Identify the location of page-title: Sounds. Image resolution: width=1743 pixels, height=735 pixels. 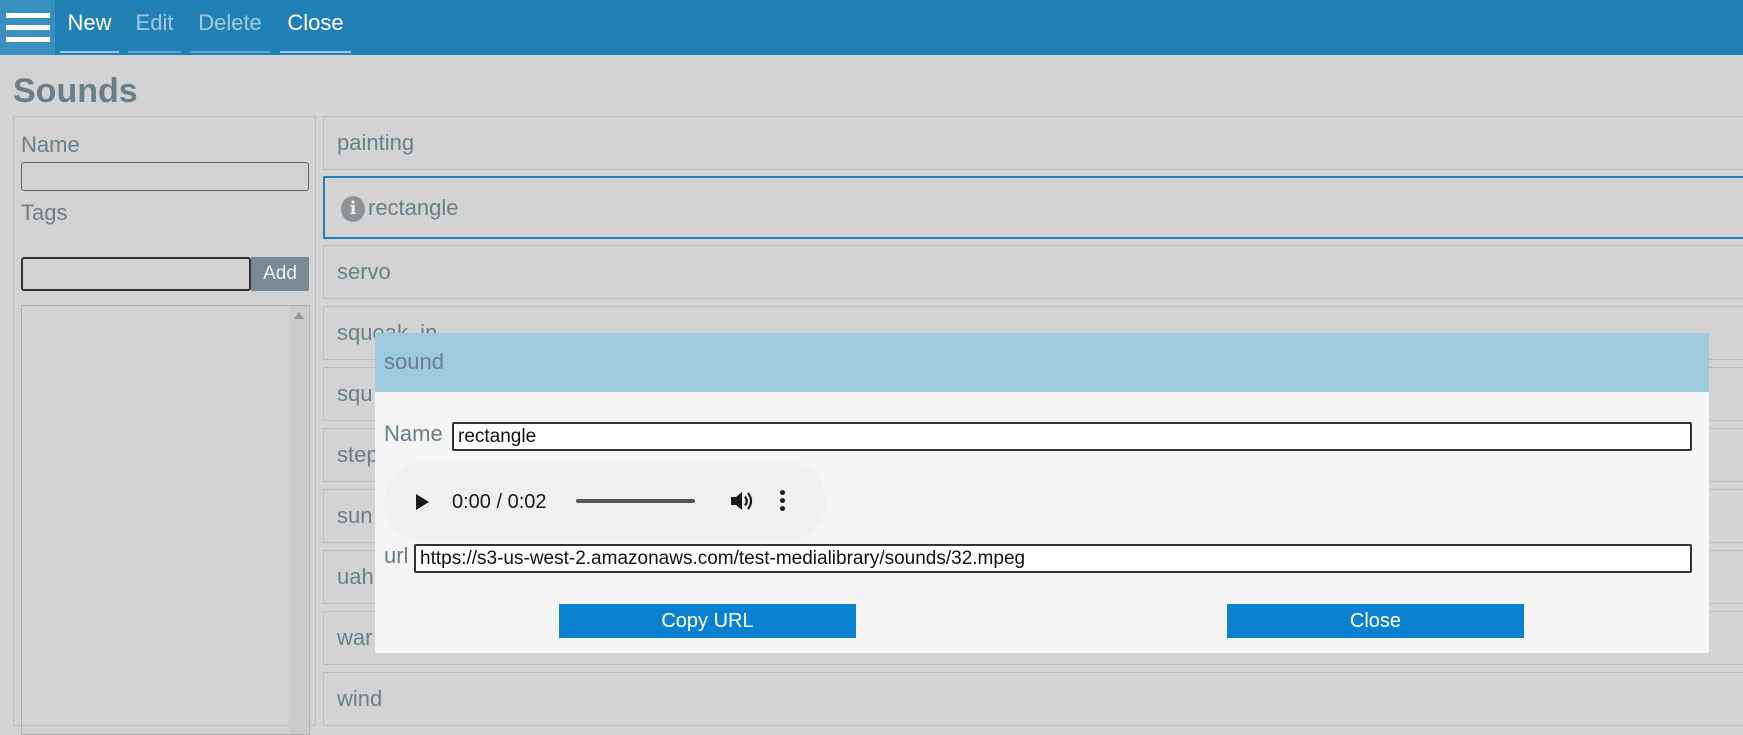
(75, 91).